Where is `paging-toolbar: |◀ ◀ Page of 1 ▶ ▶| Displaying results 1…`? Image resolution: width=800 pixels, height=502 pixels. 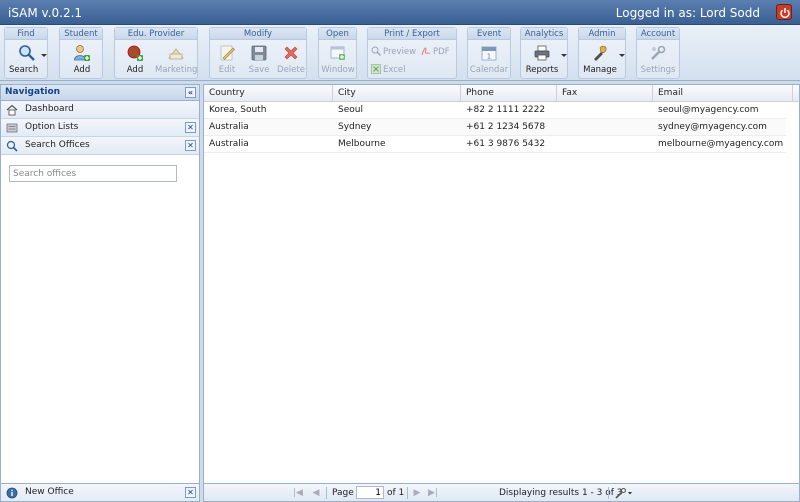
paging-toolbar: |◀ ◀ Page of 1 ▶ ▶| Displaying results 1… is located at coordinates (501, 492).